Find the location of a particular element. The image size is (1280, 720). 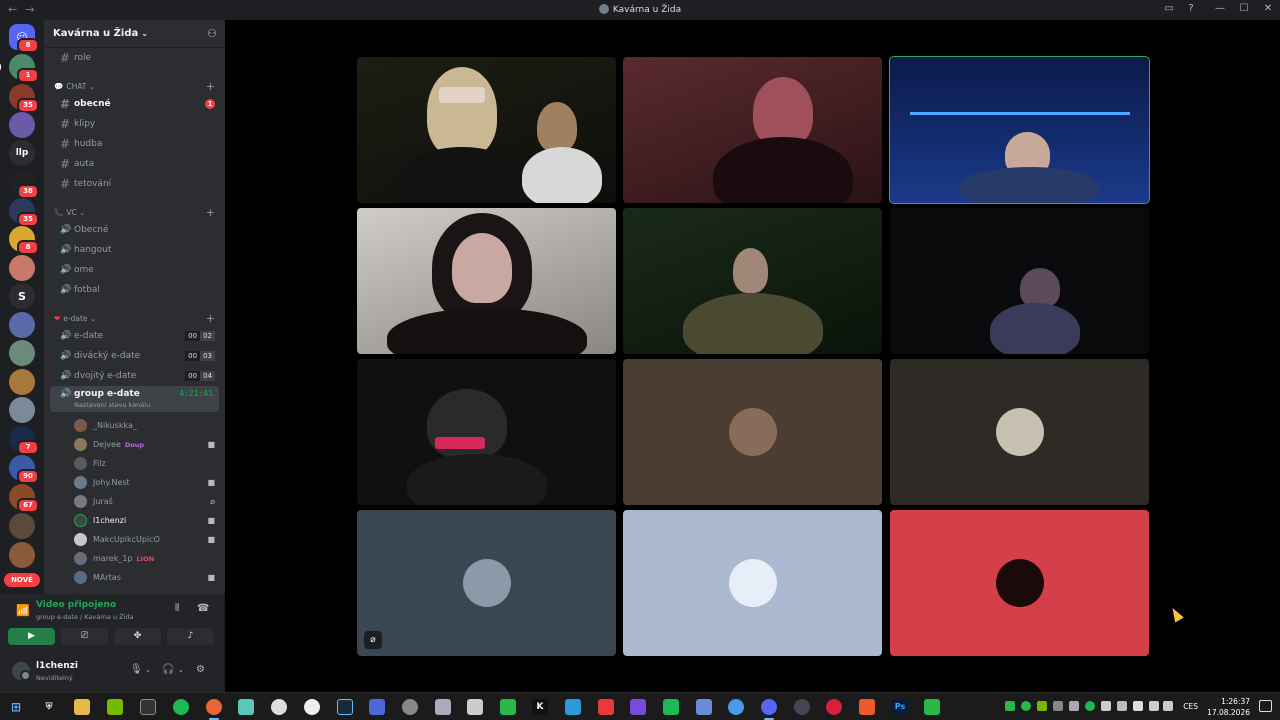

file-explorer-icon is located at coordinates (82, 707).